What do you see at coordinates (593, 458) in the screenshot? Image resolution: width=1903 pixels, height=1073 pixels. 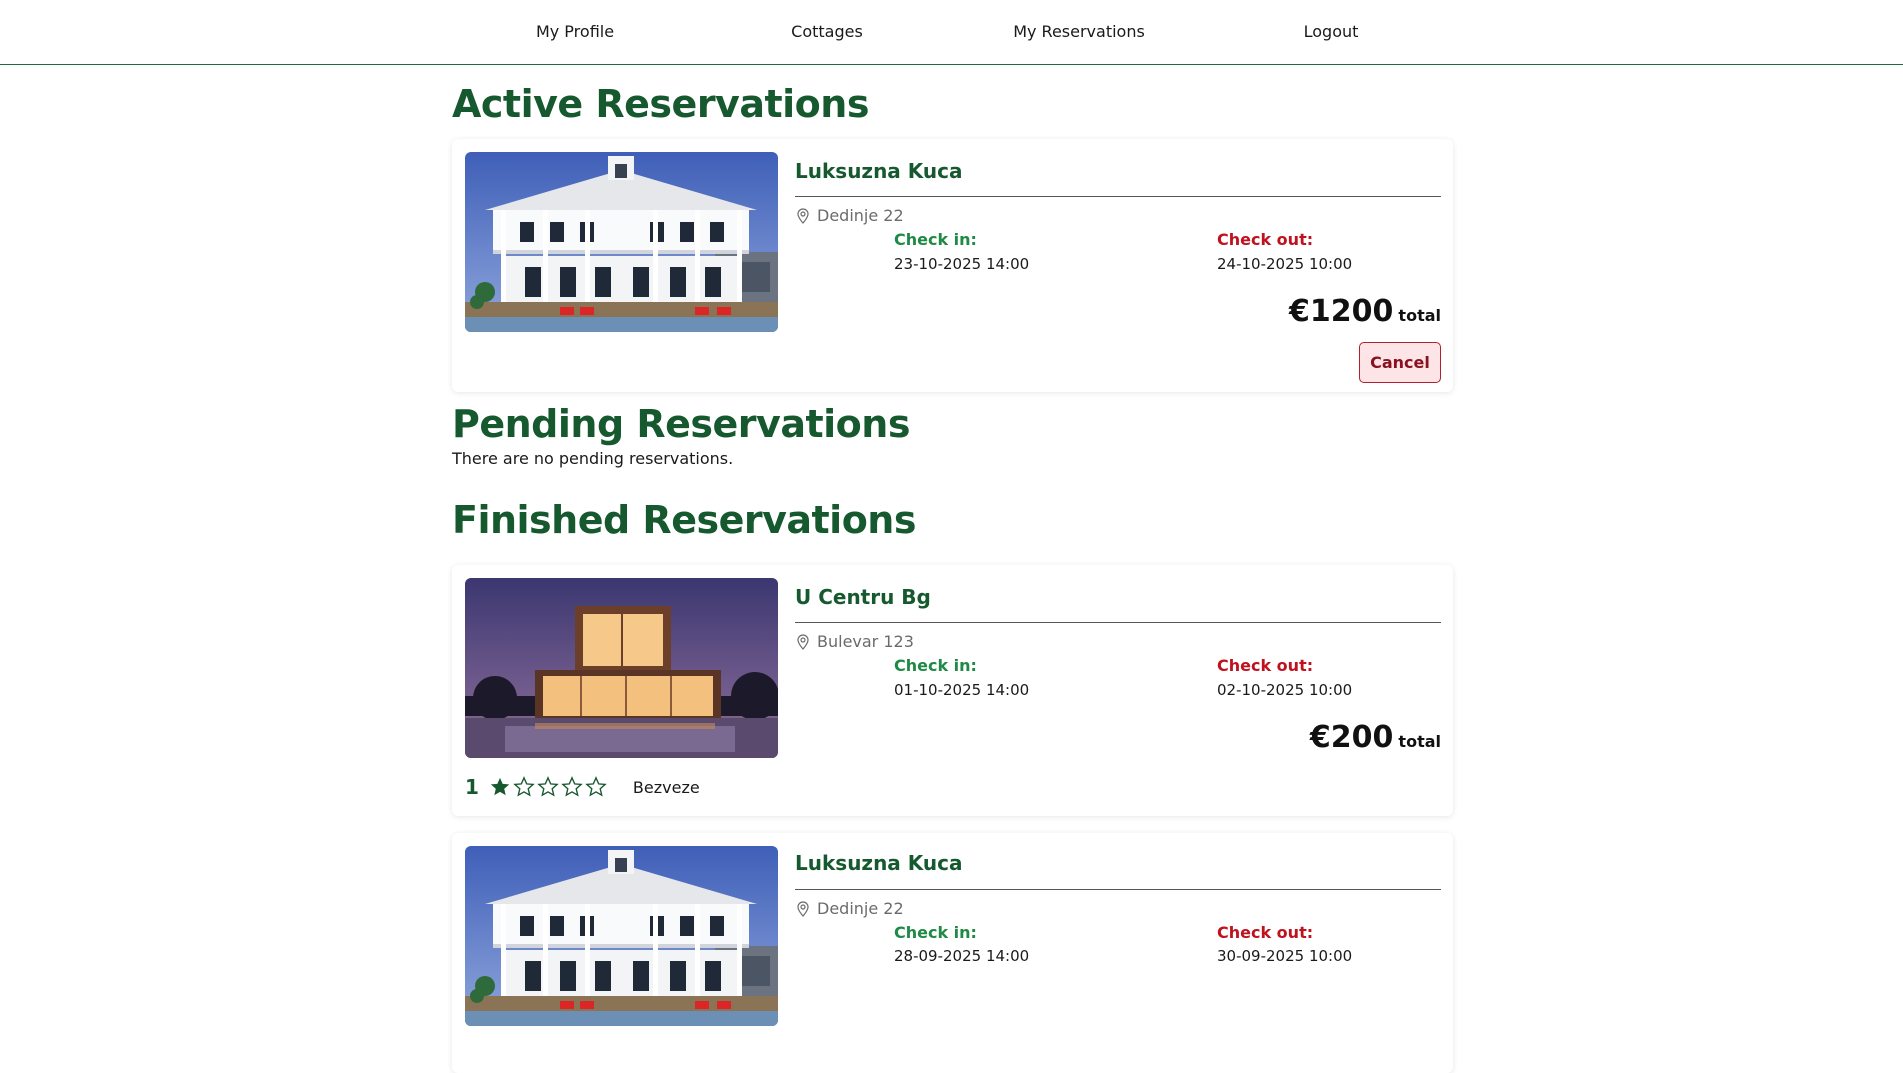 I see `pending-empty-message: There are no pending reservations.` at bounding box center [593, 458].